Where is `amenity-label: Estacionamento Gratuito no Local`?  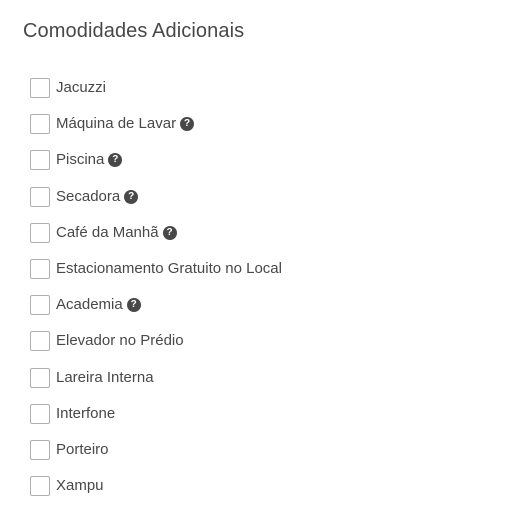 amenity-label: Estacionamento Gratuito no Local is located at coordinates (169, 269).